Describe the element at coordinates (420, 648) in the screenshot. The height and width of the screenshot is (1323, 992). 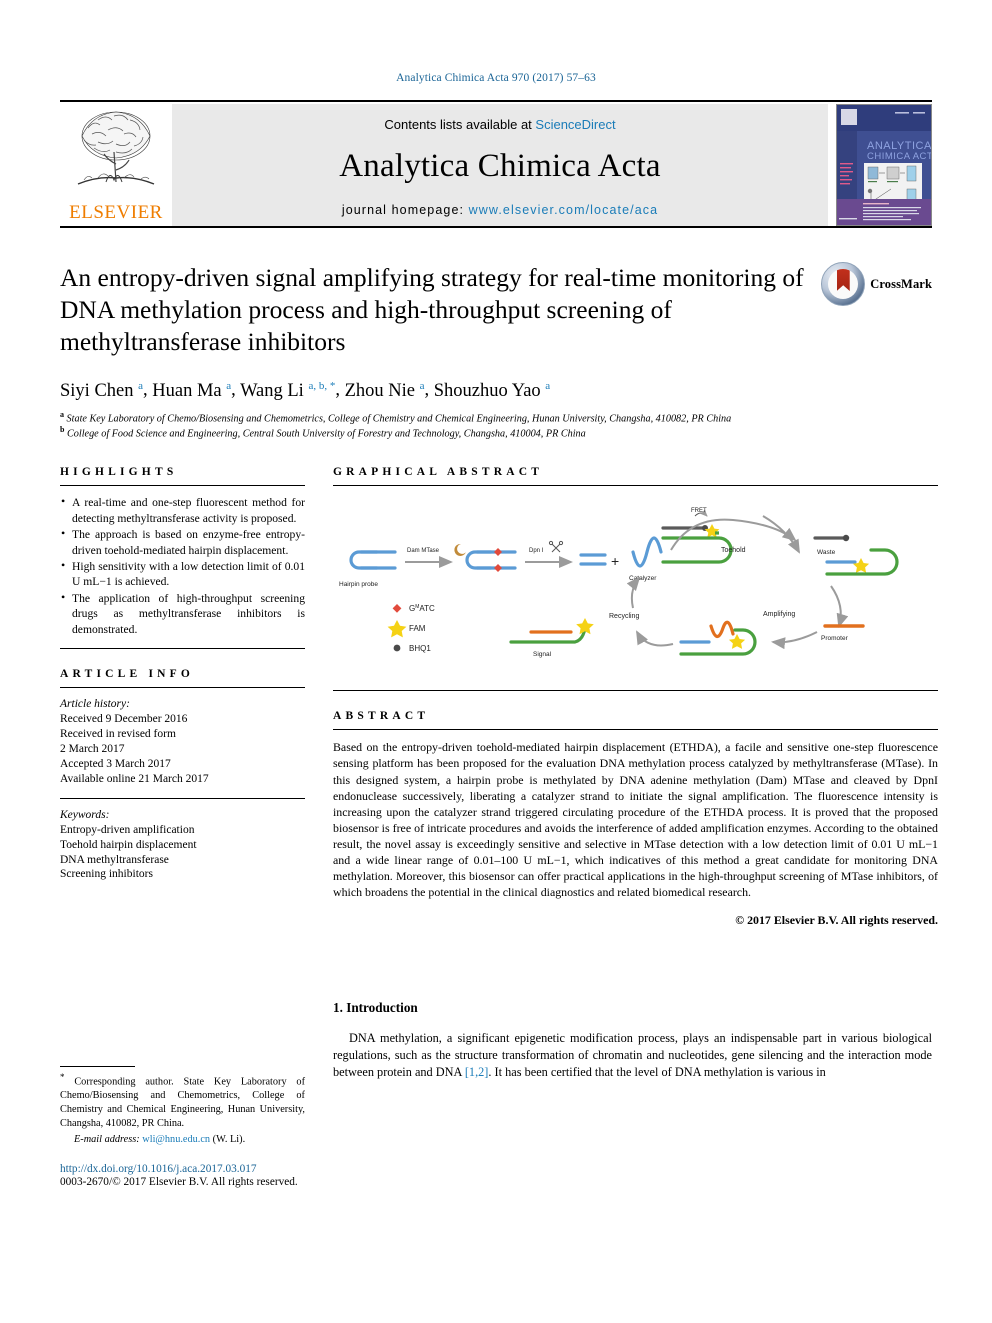
I see `legend-label-bhq1: BHQ1` at that location.